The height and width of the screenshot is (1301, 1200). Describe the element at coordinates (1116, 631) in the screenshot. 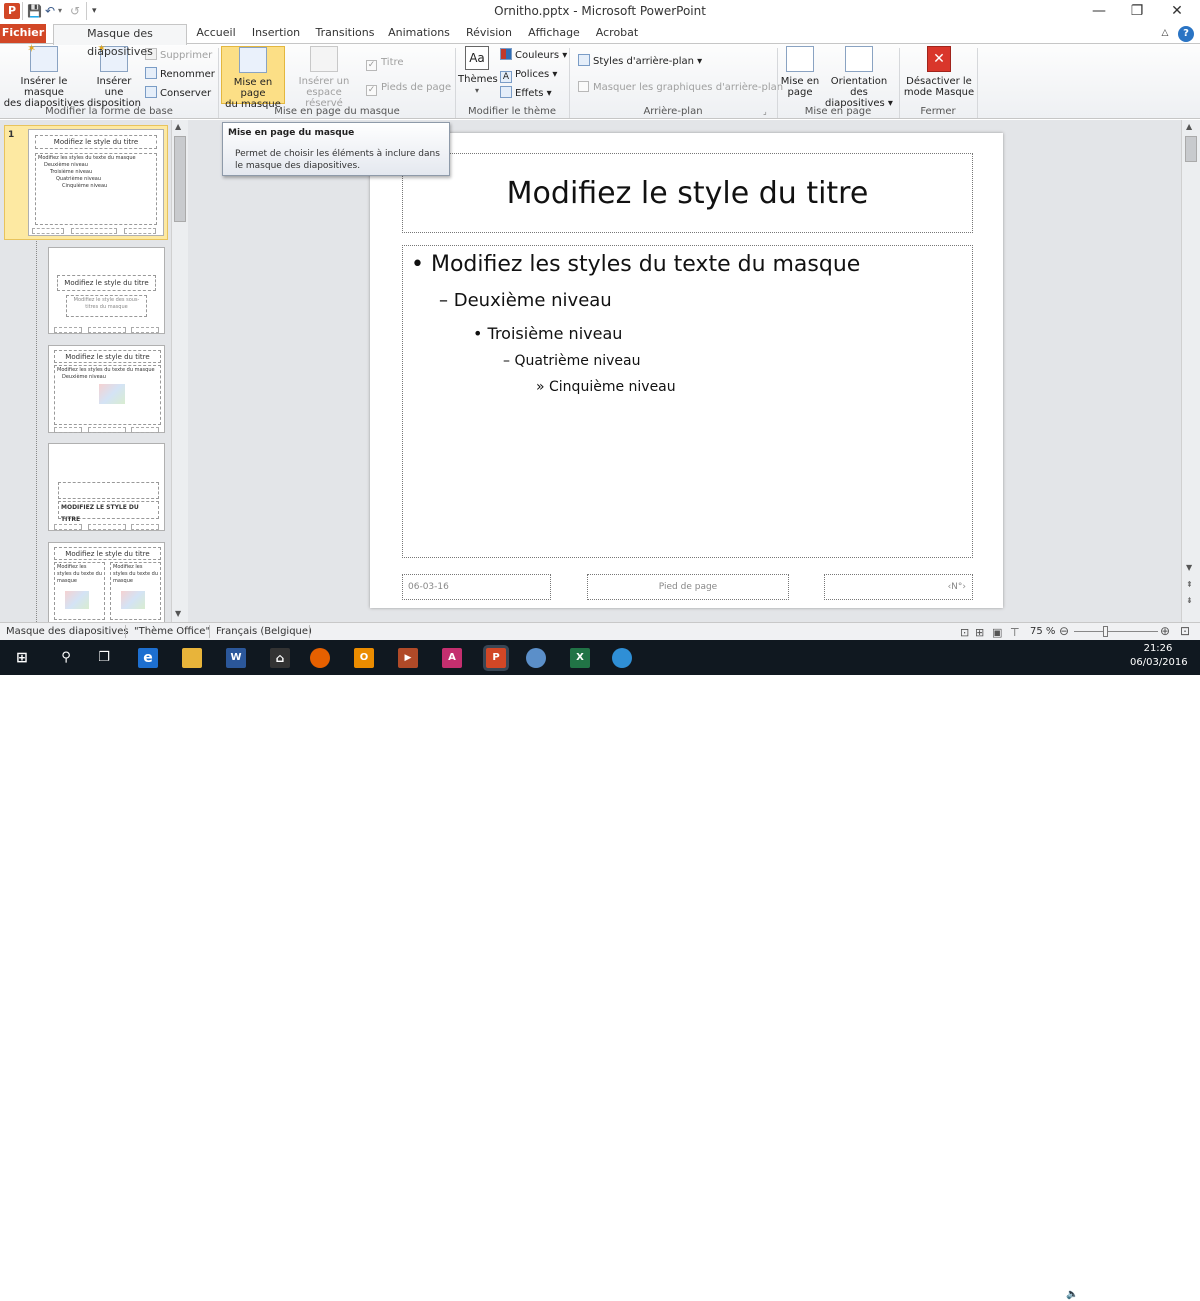

I see `zoom-slider` at that location.